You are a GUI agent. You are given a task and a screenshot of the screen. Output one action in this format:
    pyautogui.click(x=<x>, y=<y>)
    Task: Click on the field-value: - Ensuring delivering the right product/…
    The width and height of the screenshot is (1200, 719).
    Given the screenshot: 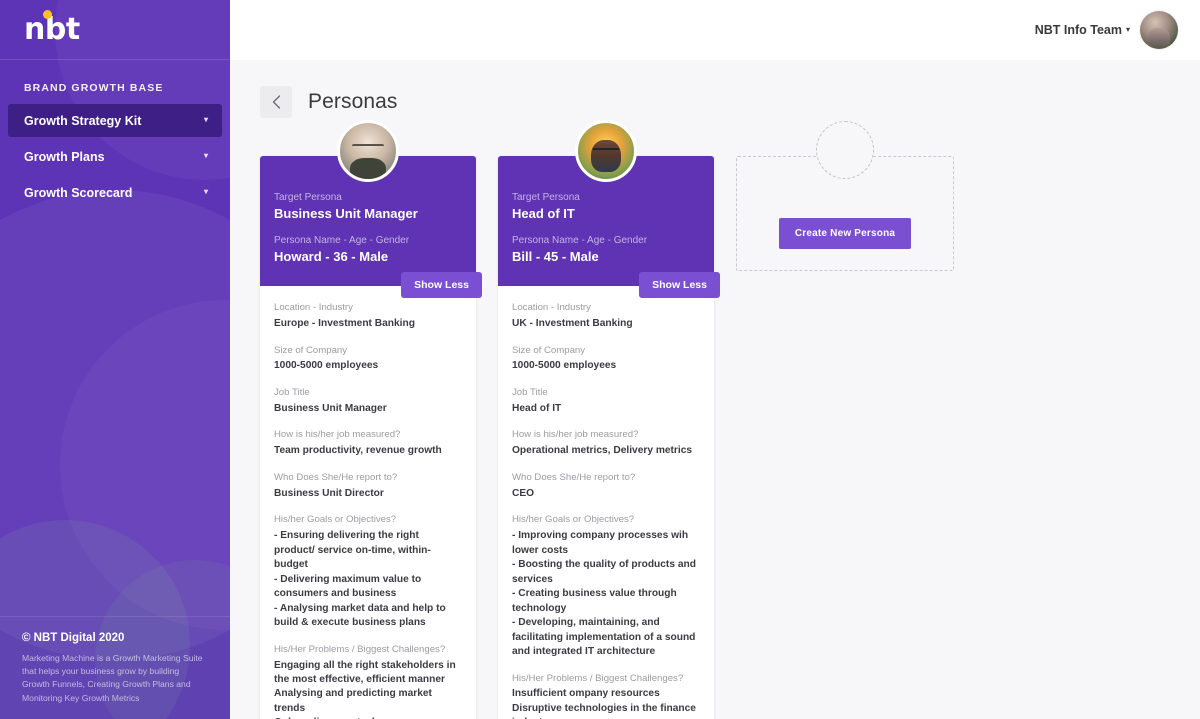 What is the action you would take?
    pyautogui.click(x=360, y=579)
    